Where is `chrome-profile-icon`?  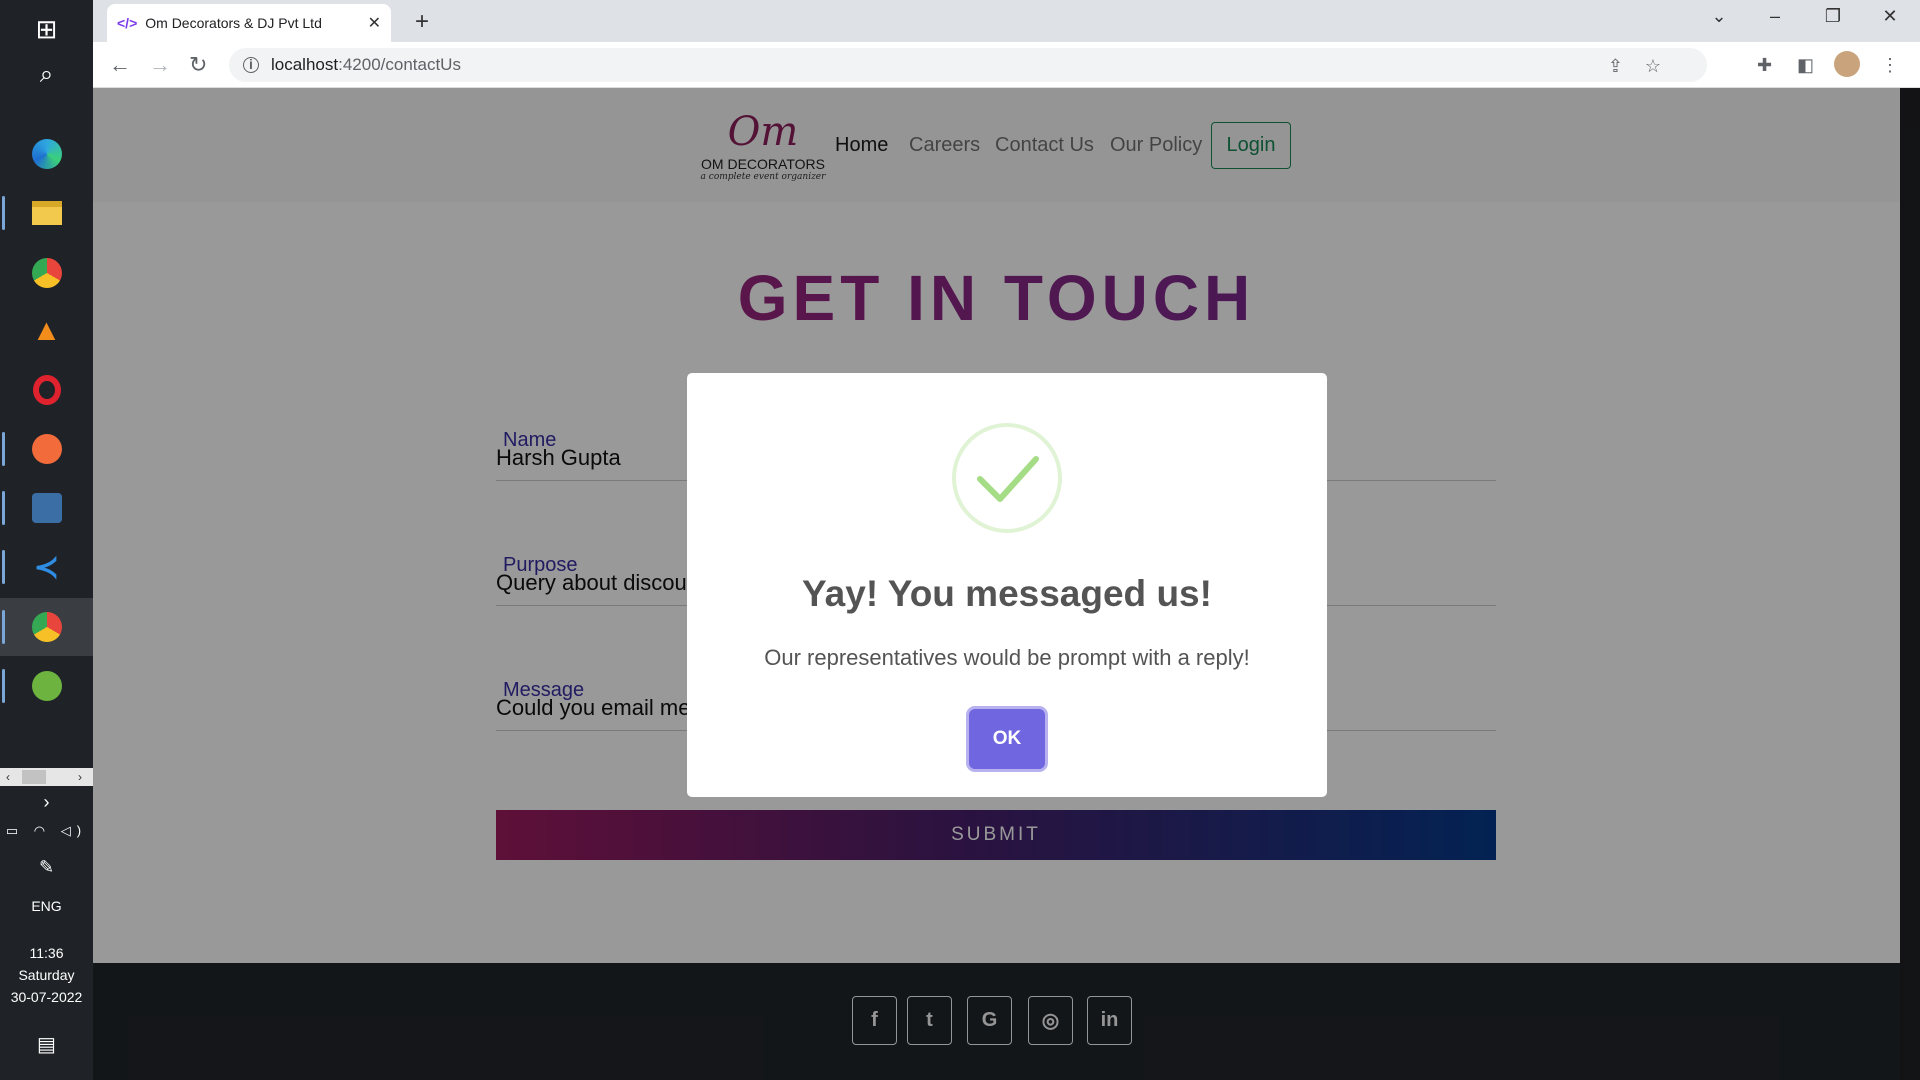
chrome-profile-icon is located at coordinates (46, 627).